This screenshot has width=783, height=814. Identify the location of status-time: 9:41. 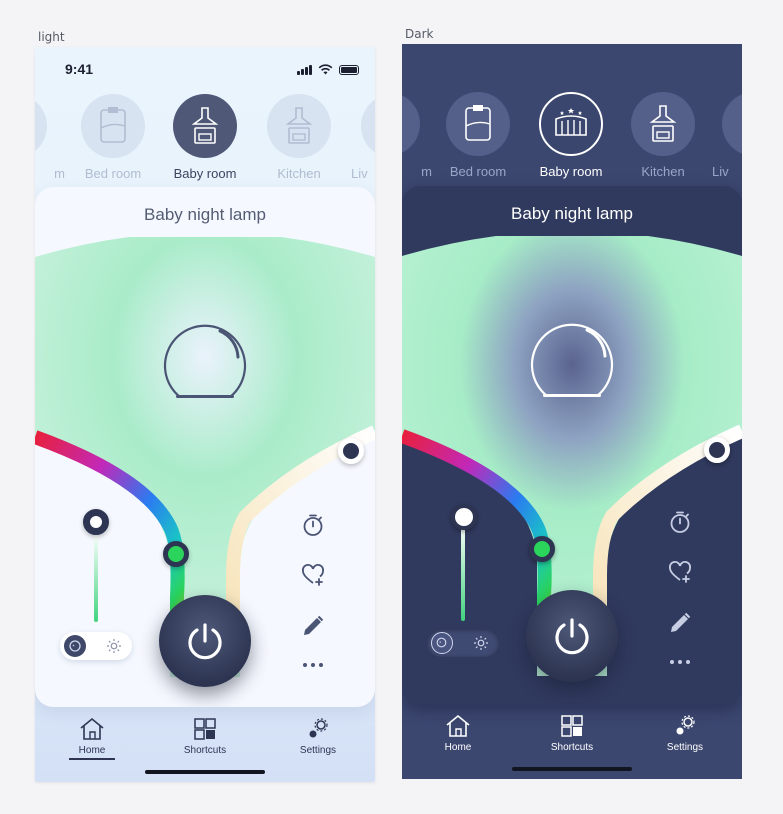
(79, 69).